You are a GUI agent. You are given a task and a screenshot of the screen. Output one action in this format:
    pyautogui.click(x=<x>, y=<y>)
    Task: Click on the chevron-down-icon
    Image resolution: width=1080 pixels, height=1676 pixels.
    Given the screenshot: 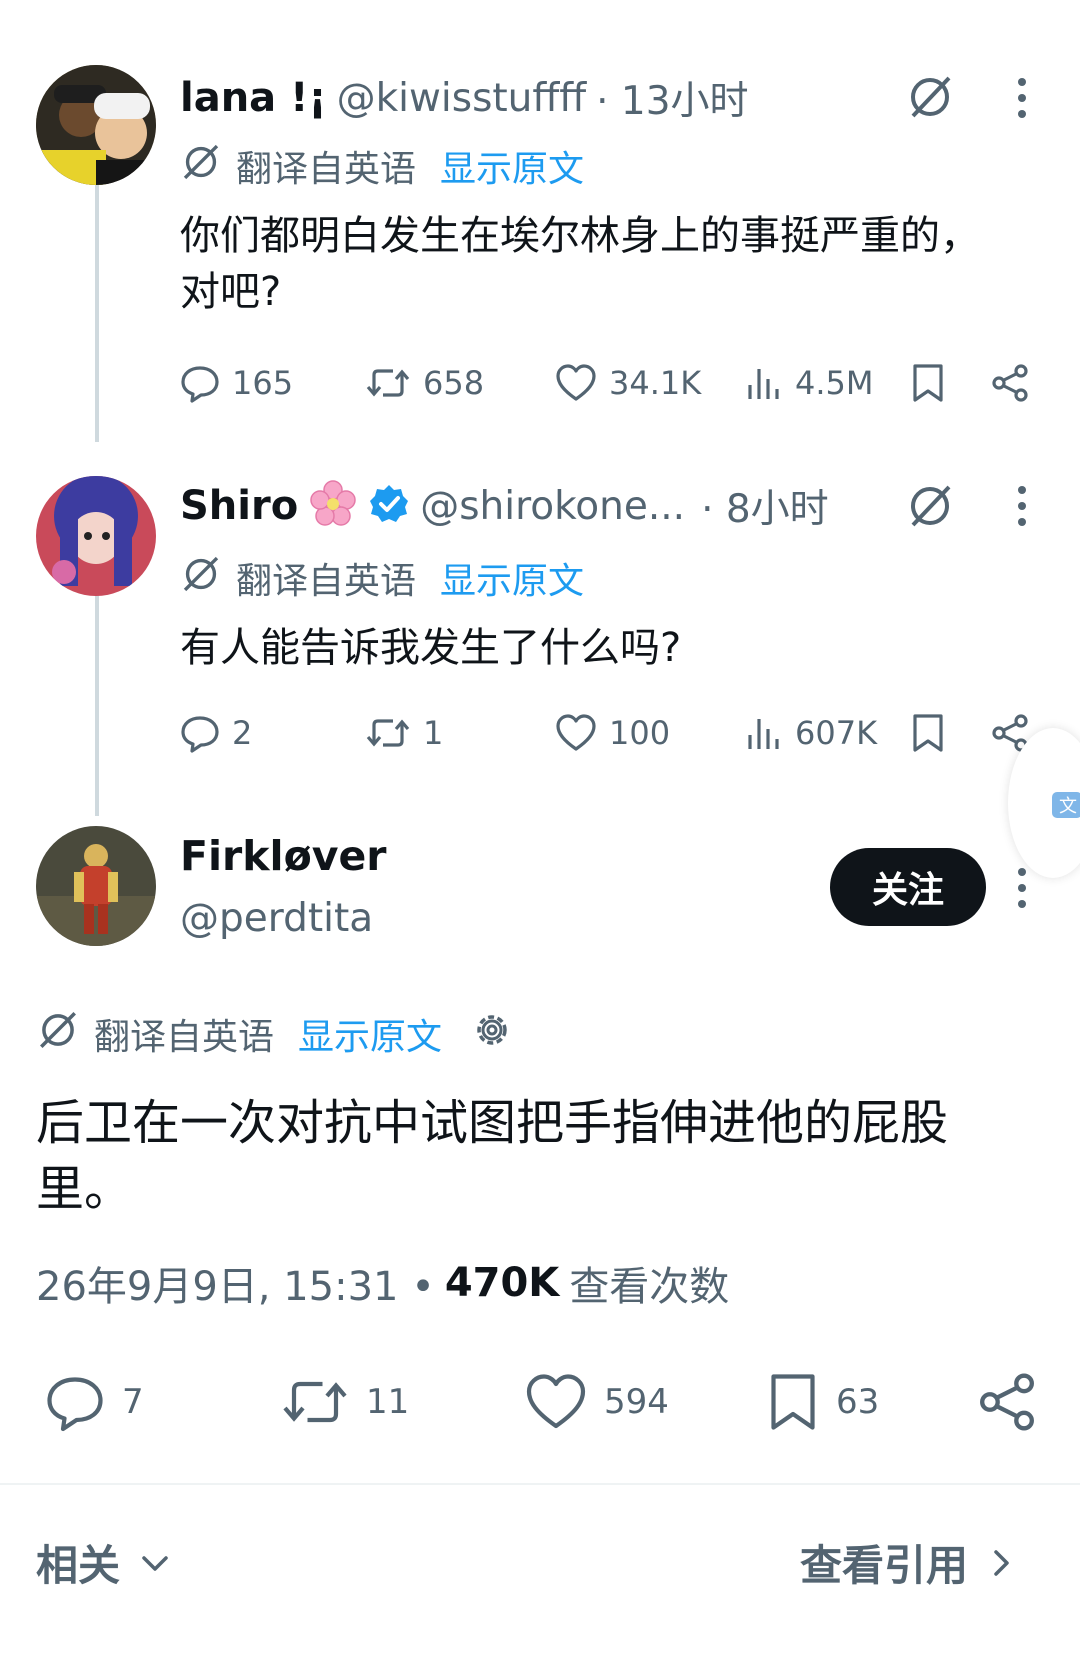 What is the action you would take?
    pyautogui.click(x=155, y=1563)
    